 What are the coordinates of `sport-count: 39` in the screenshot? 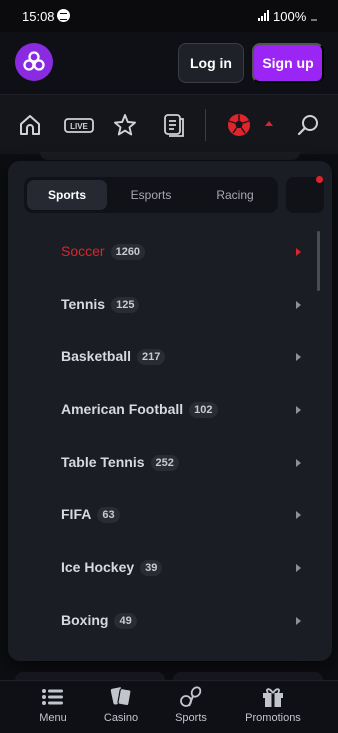 It's located at (151, 568).